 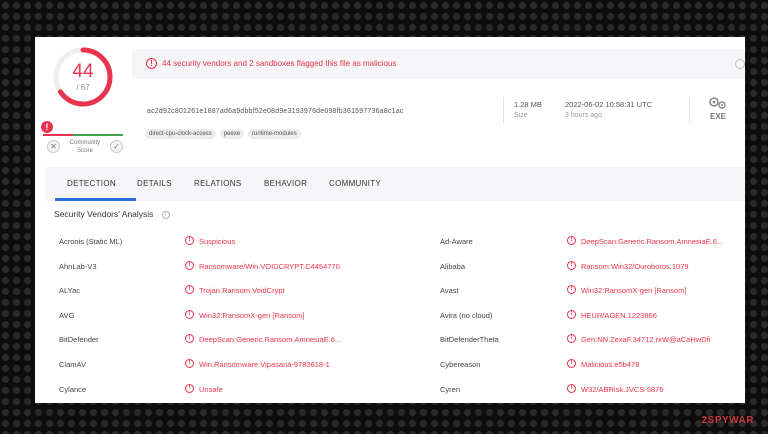 What do you see at coordinates (622, 389) in the screenshot?
I see `vendor-result: W32/ABRisk.JVCS-5876` at bounding box center [622, 389].